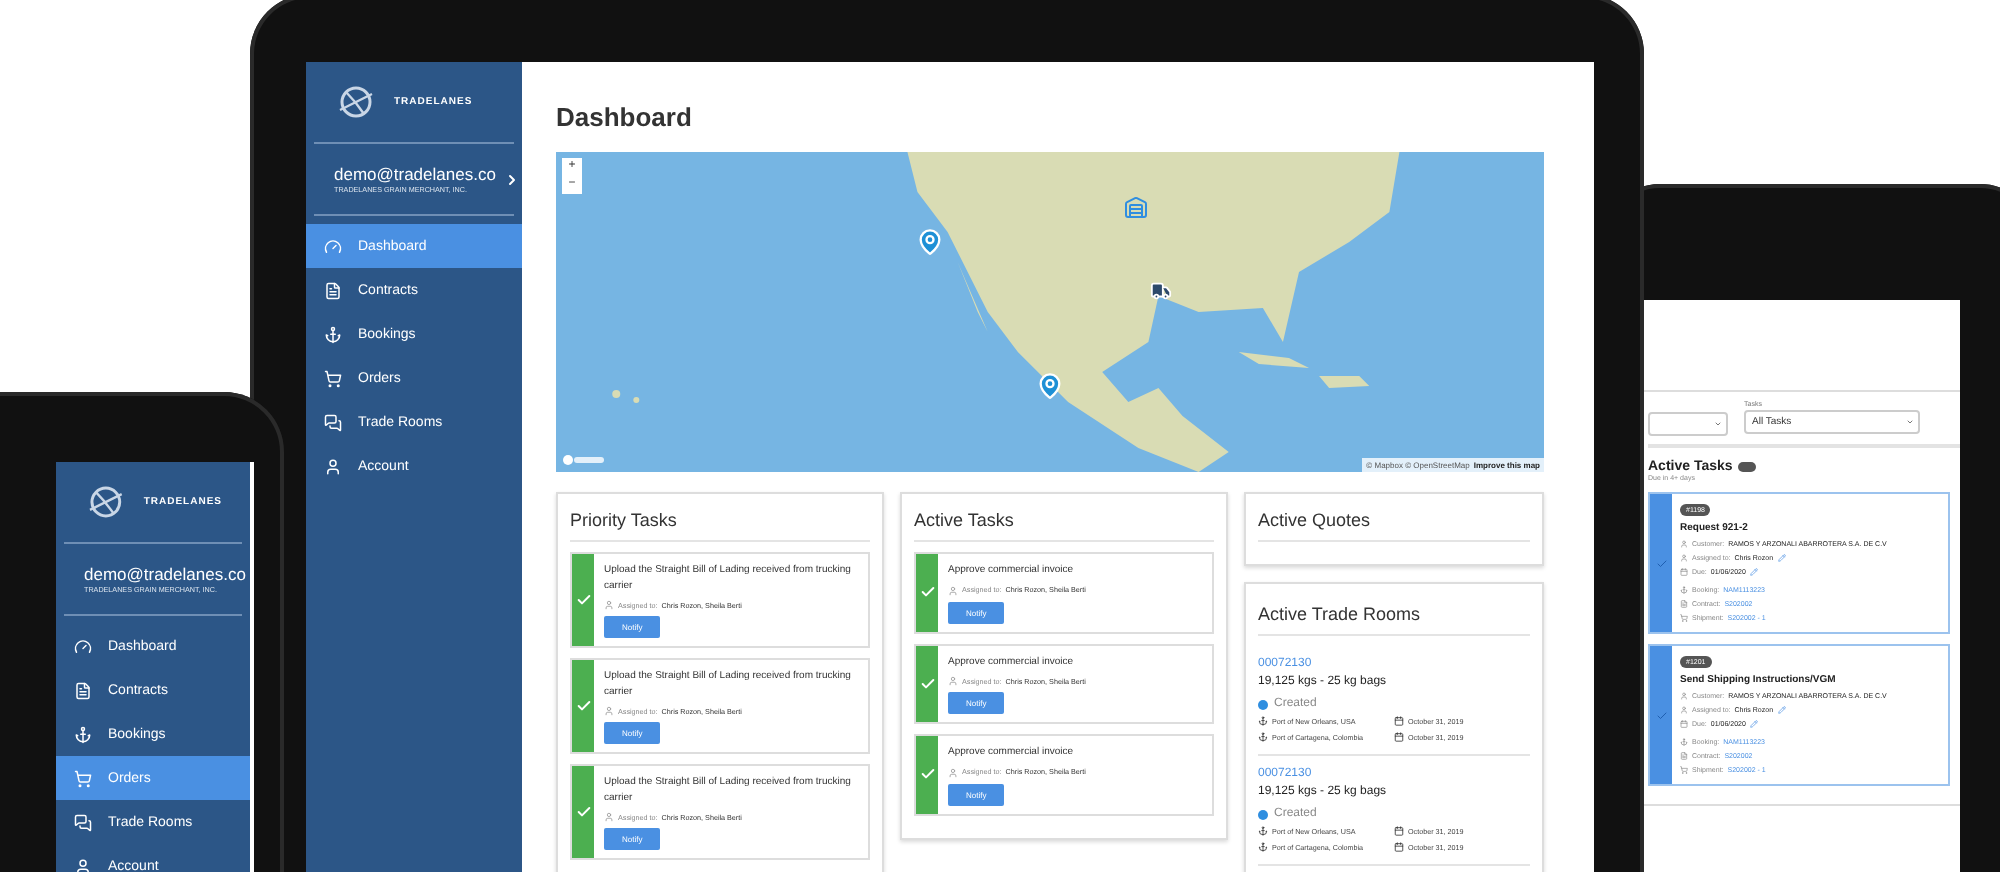 The image size is (2000, 872). I want to click on panel-title: Active Tasks, so click(1064, 518).